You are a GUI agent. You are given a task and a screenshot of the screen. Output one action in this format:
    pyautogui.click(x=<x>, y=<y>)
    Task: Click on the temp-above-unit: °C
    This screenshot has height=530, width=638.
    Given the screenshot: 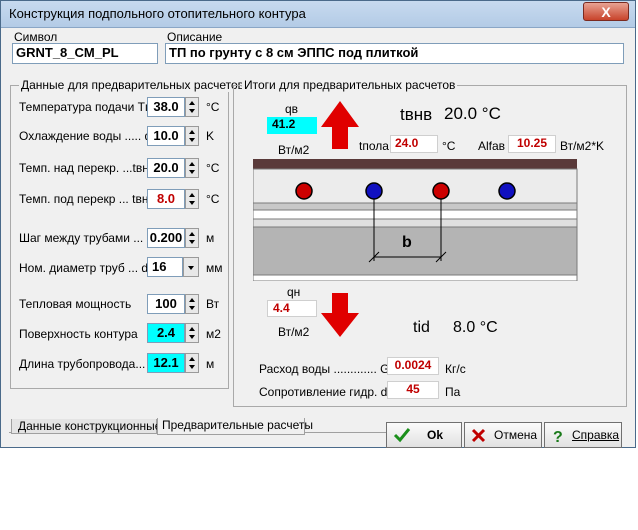 What is the action you would take?
    pyautogui.click(x=213, y=168)
    